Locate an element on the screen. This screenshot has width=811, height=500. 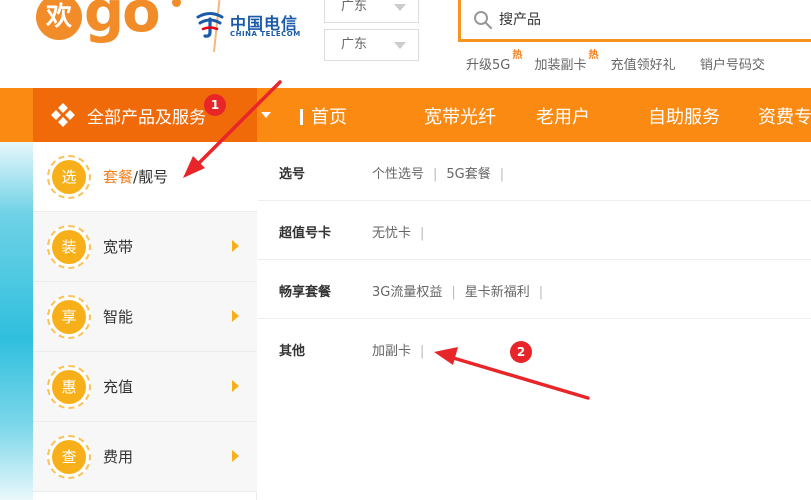
all-products-label: 全部产品及服务 is located at coordinates (146, 118).